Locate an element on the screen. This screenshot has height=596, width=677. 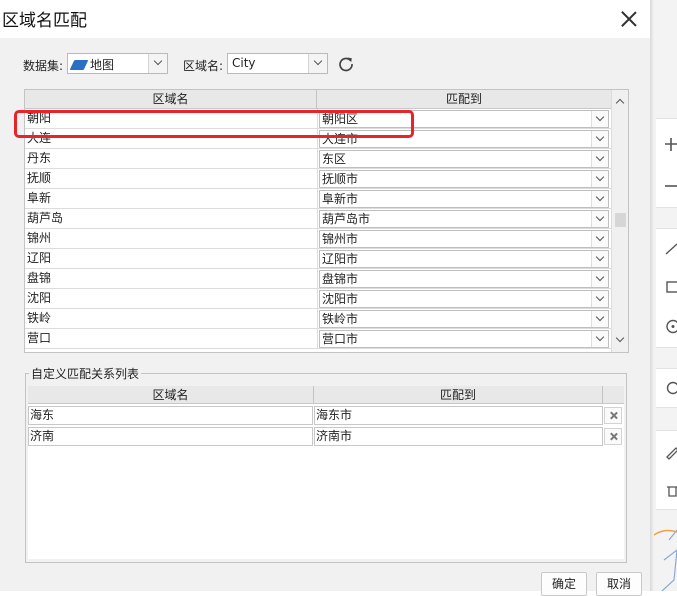
table-header: 区域名 匹配到 is located at coordinates (326, 395).